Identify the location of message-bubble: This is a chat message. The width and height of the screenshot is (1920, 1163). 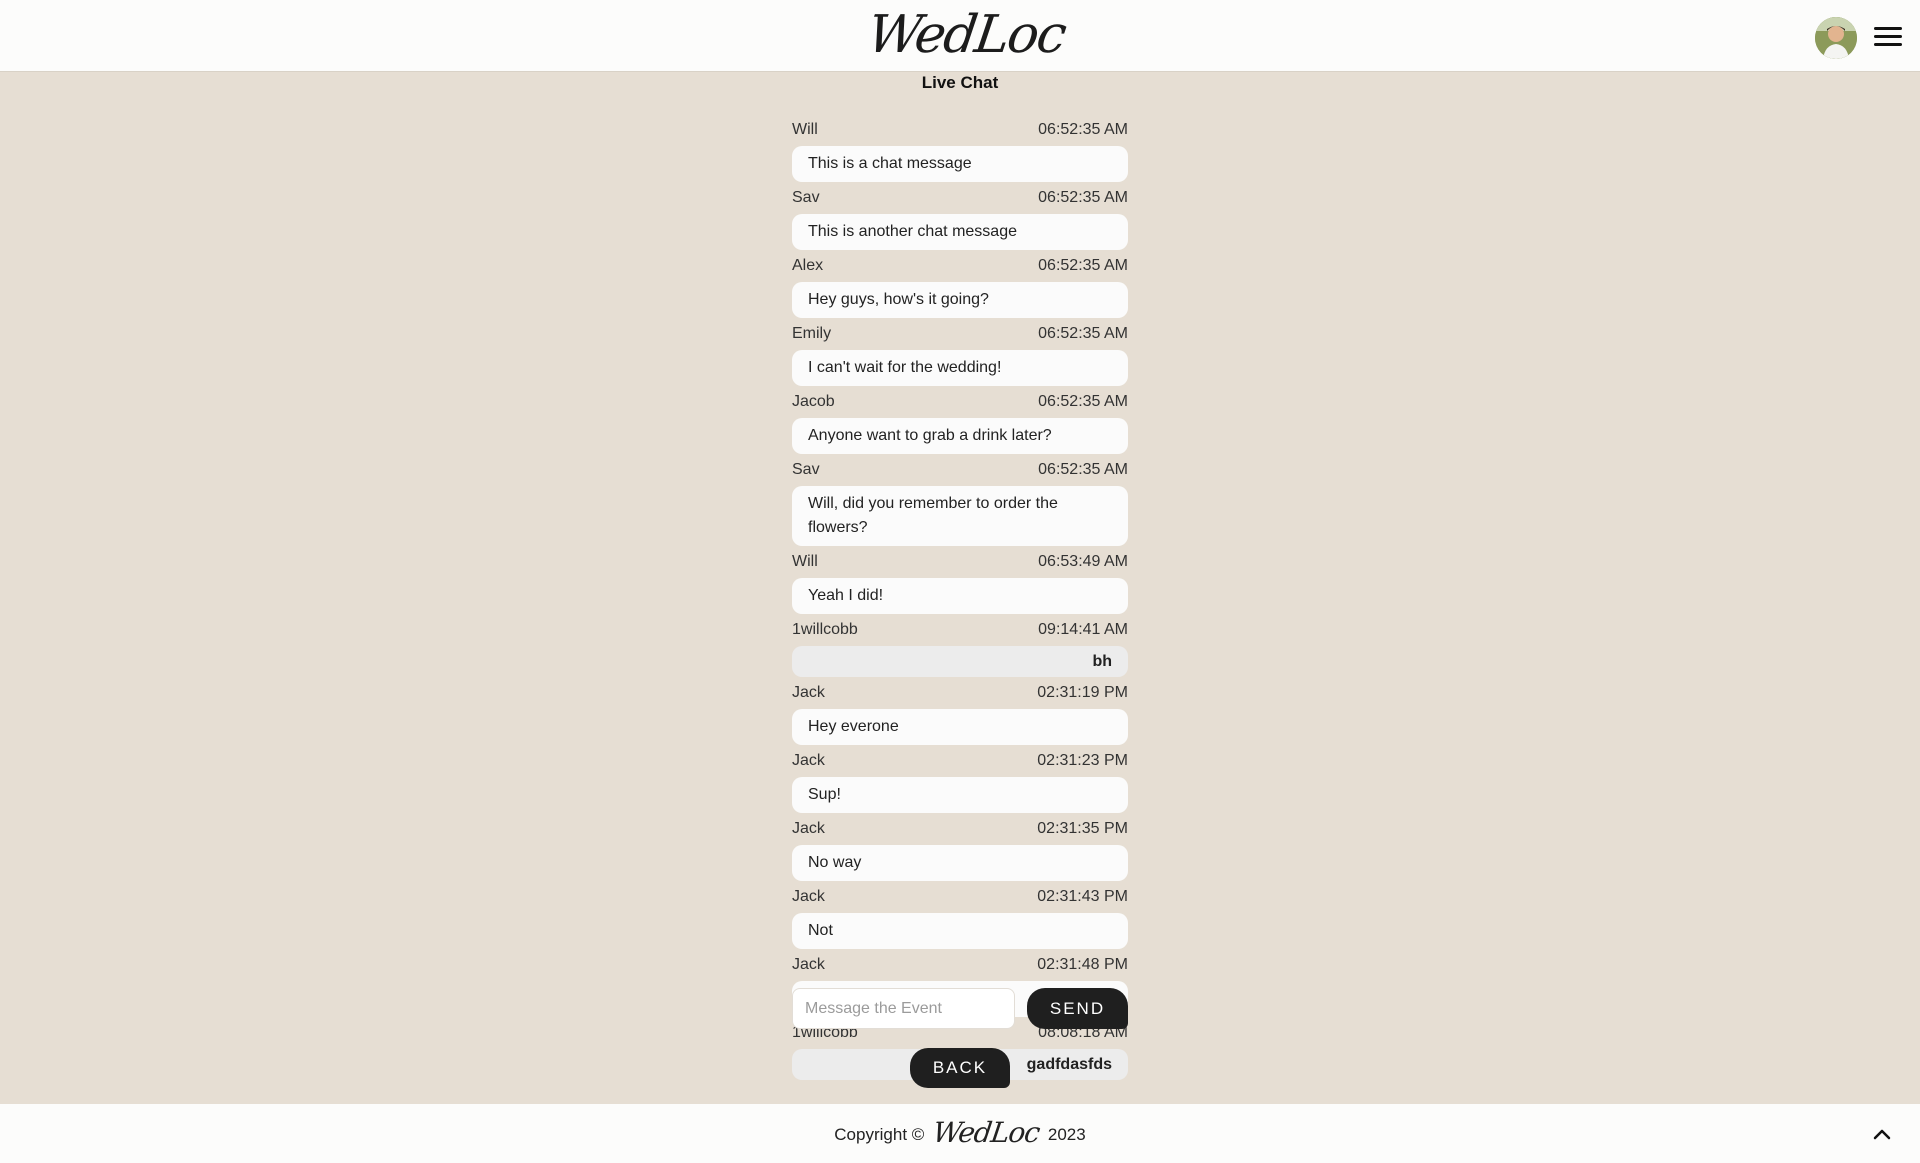
(960, 164).